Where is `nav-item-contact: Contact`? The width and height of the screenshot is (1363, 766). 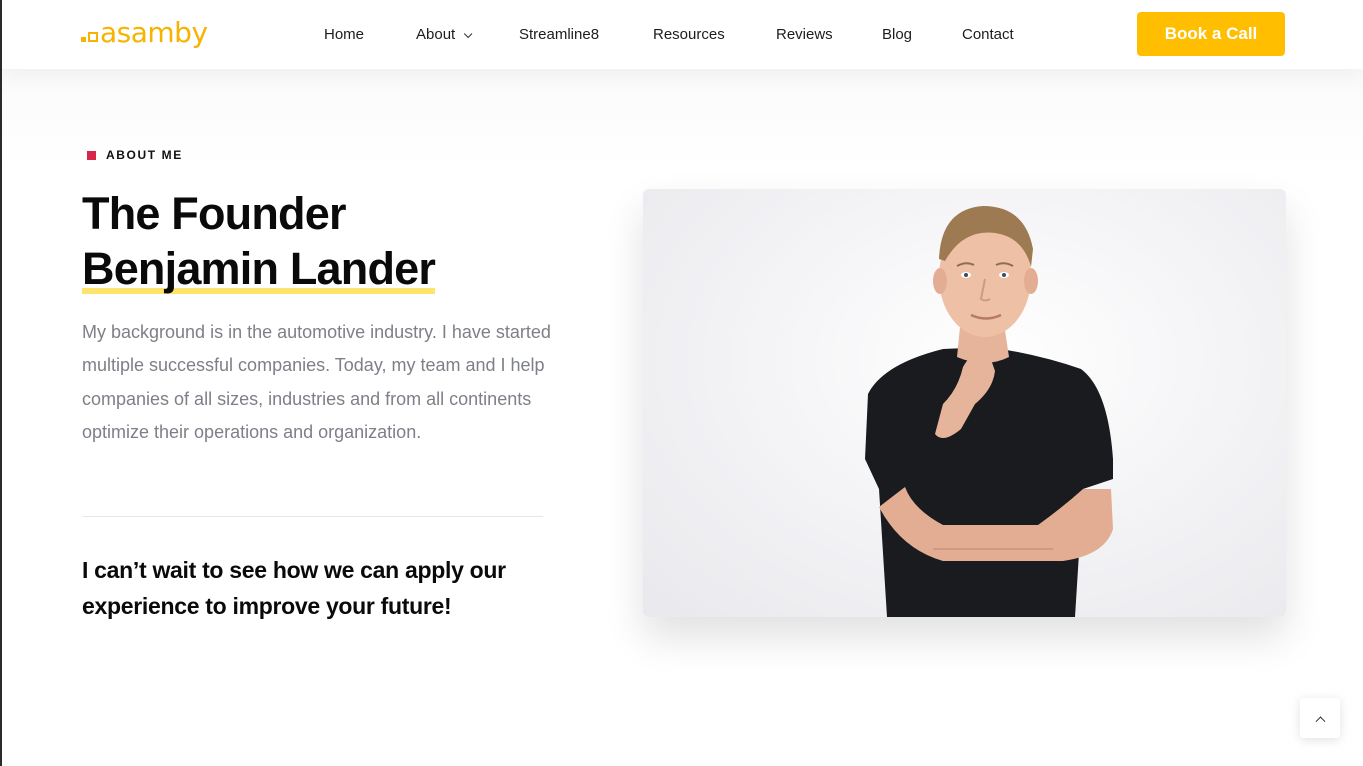
nav-item-contact: Contact is located at coordinates (988, 34).